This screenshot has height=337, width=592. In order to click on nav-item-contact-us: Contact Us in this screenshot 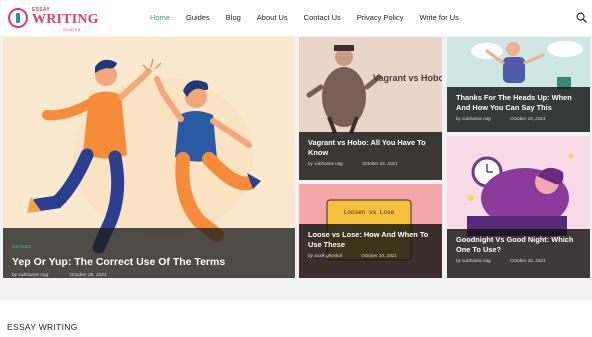, I will do `click(322, 19)`.